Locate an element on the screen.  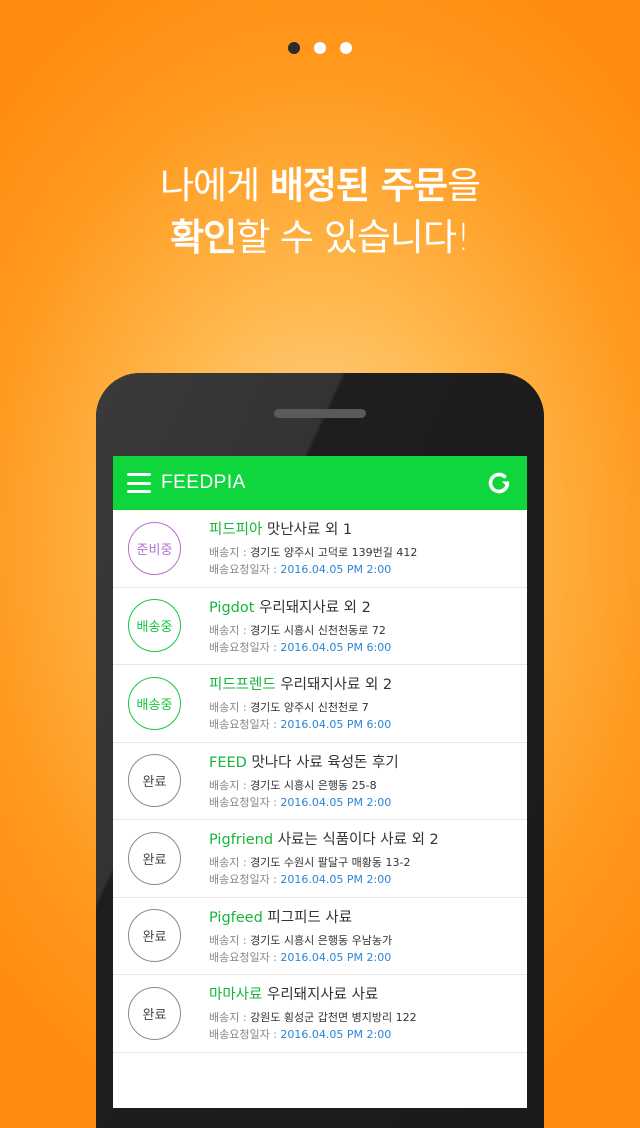
customer-name: 마마사료 is located at coordinates (236, 995).